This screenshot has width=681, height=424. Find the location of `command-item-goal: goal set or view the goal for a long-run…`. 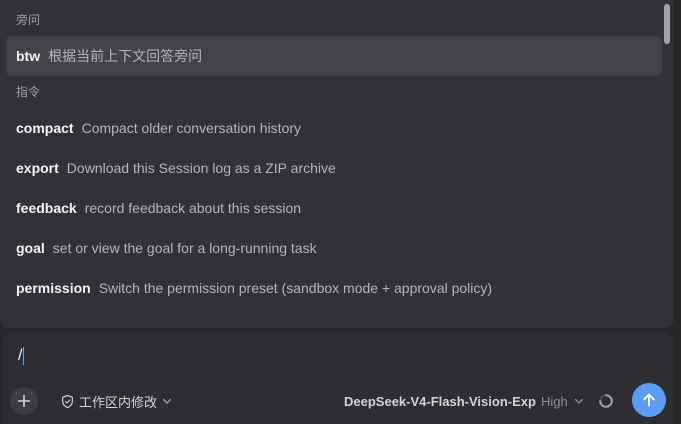

command-item-goal: goal set or view the goal for a long-run… is located at coordinates (334, 248).